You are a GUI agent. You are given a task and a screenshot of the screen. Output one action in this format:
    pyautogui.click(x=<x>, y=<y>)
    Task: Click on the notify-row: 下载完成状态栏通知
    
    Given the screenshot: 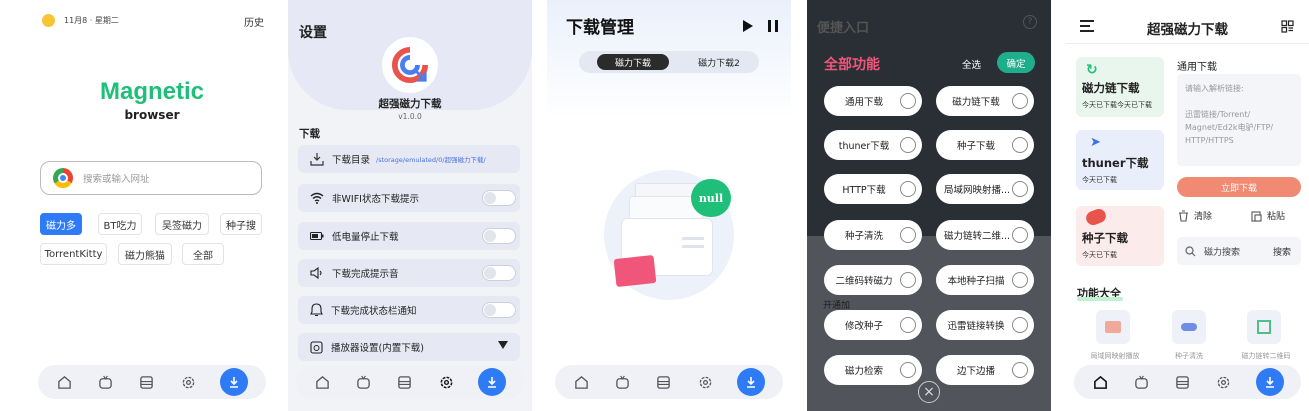 What is the action you would take?
    pyautogui.click(x=409, y=310)
    